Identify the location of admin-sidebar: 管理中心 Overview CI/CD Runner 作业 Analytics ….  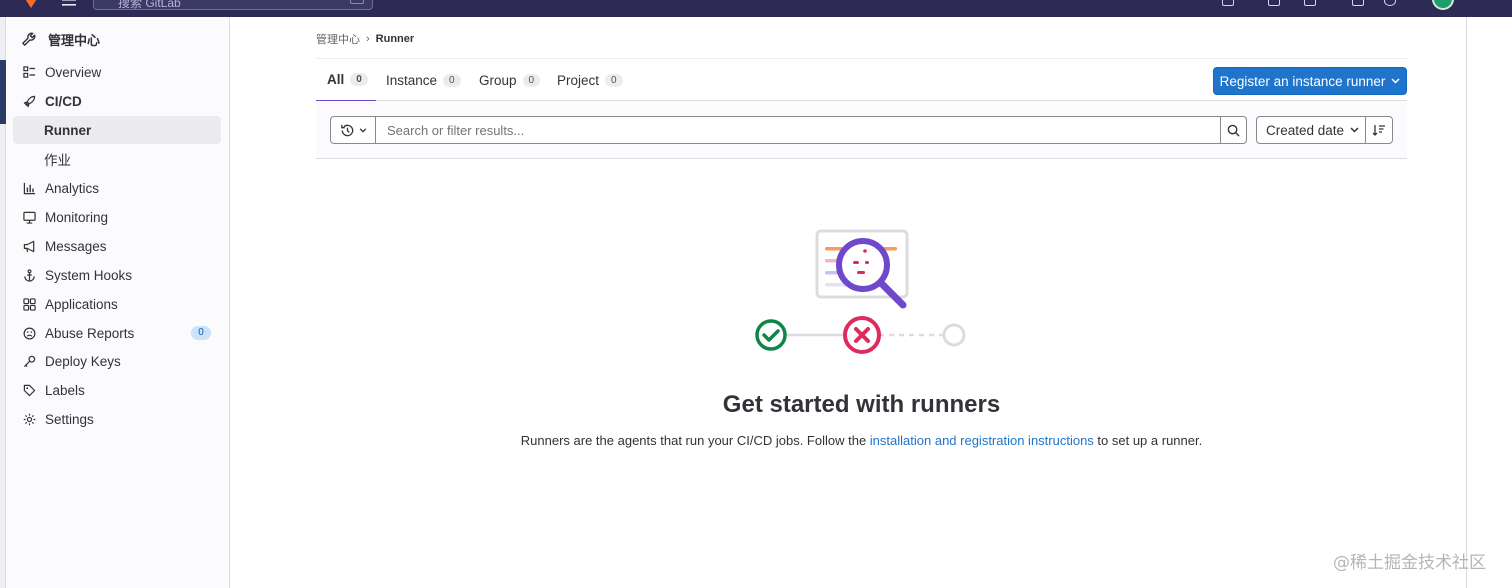
(118, 302).